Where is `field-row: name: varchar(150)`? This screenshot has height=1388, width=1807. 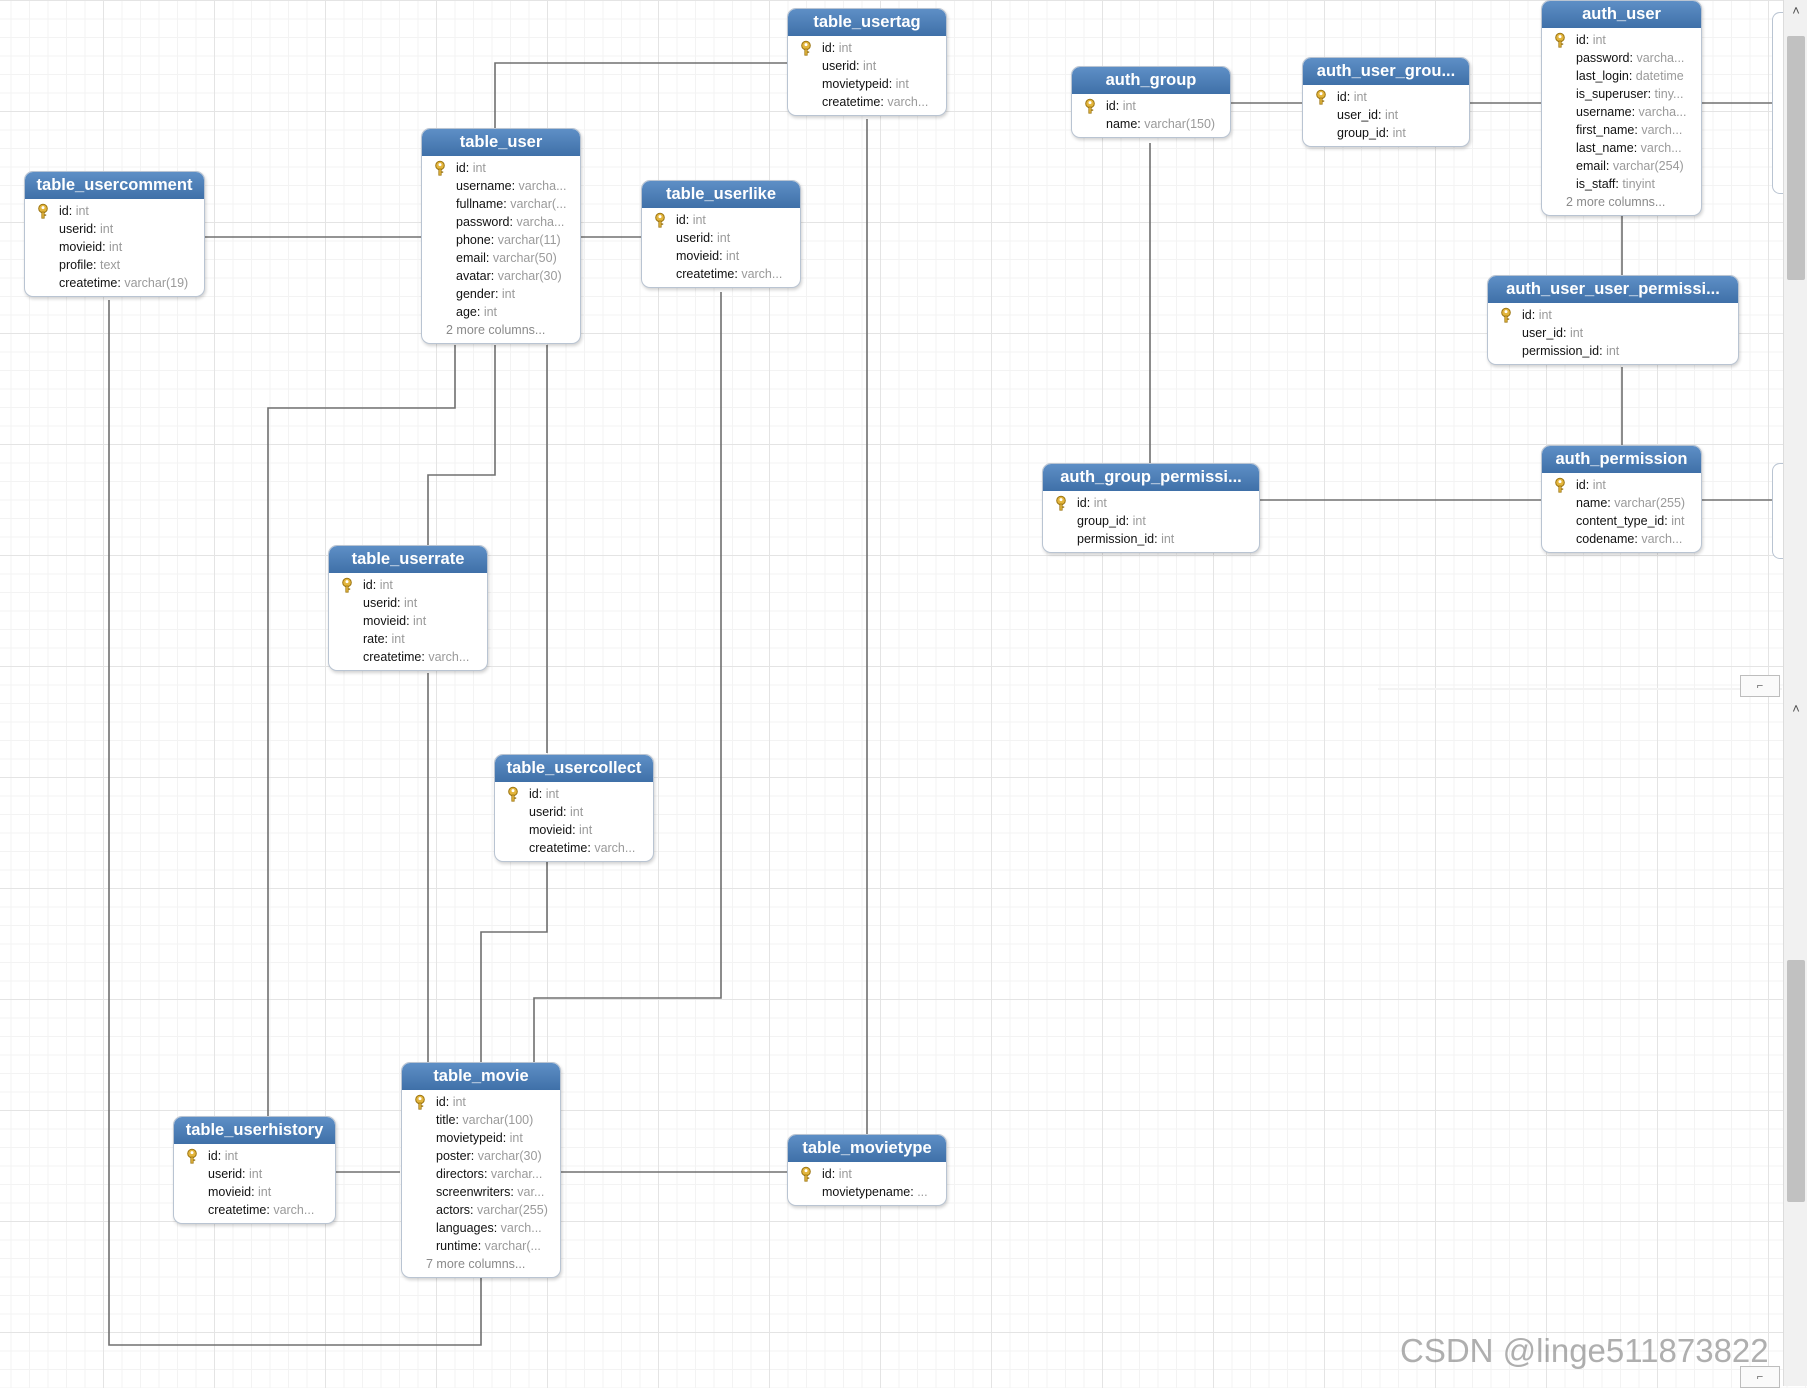 field-row: name: varchar(150) is located at coordinates (1151, 124).